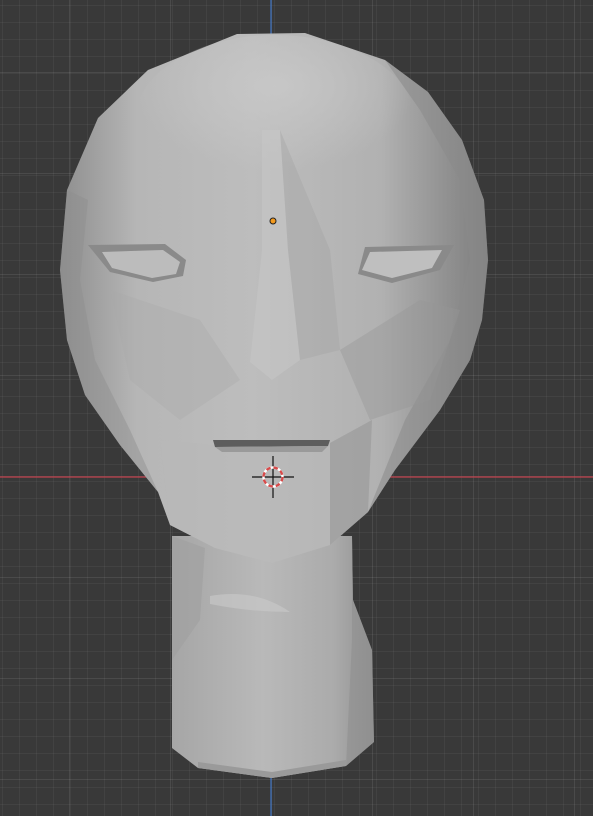 The height and width of the screenshot is (816, 593). I want to click on object-origin-icon, so click(273, 221).